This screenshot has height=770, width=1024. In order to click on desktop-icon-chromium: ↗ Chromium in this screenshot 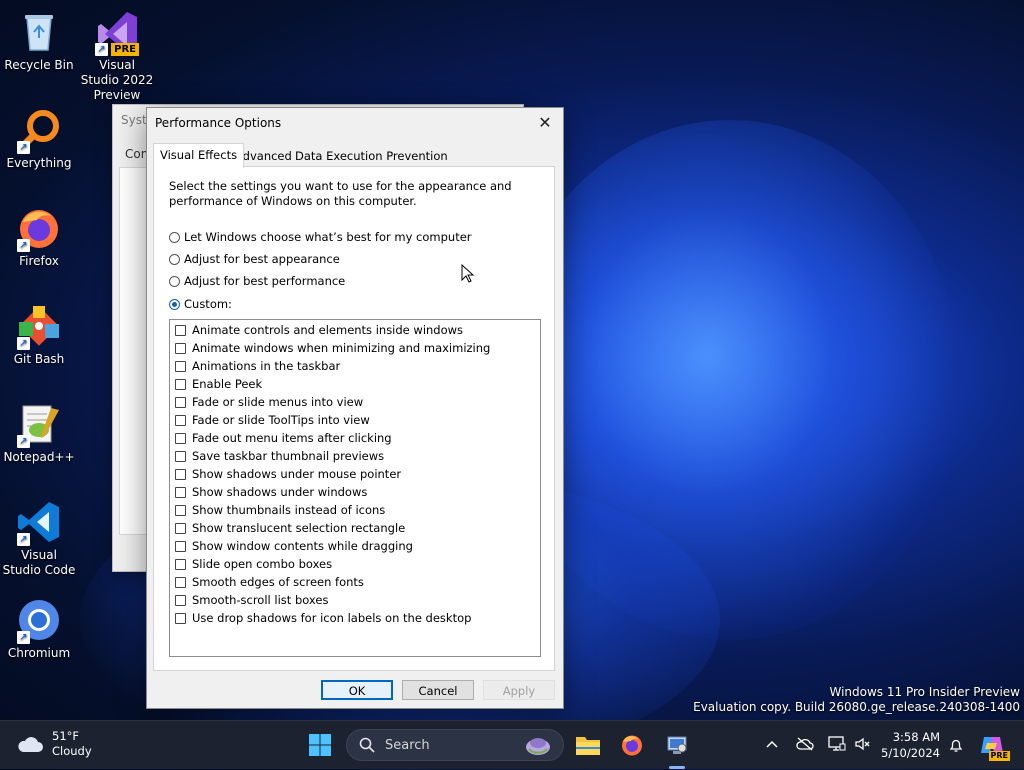, I will do `click(39, 628)`.